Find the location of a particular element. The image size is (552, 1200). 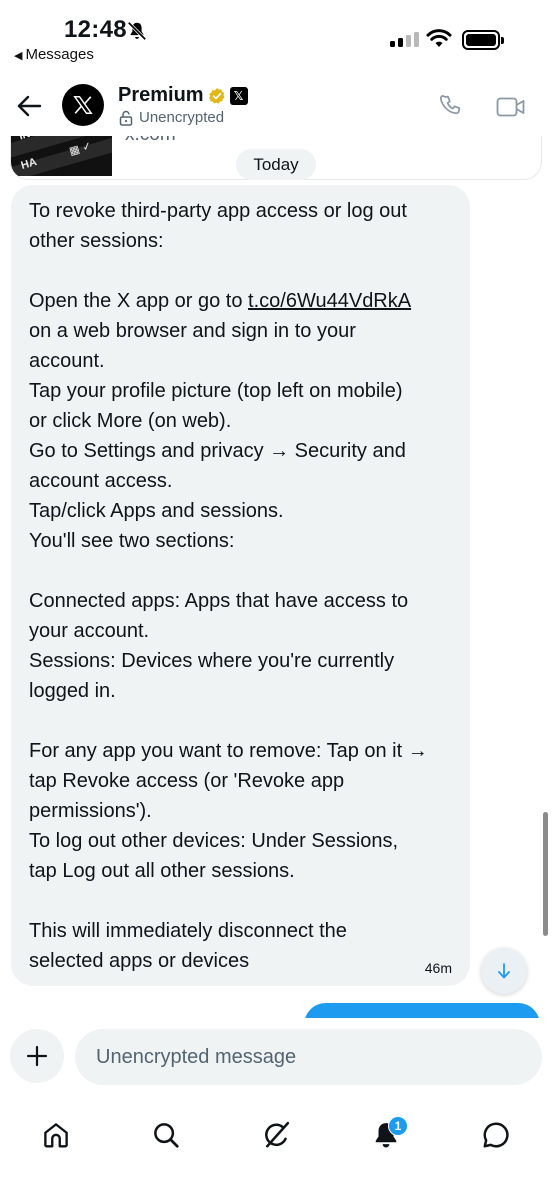

message-timestamp: 46m is located at coordinates (438, 968).